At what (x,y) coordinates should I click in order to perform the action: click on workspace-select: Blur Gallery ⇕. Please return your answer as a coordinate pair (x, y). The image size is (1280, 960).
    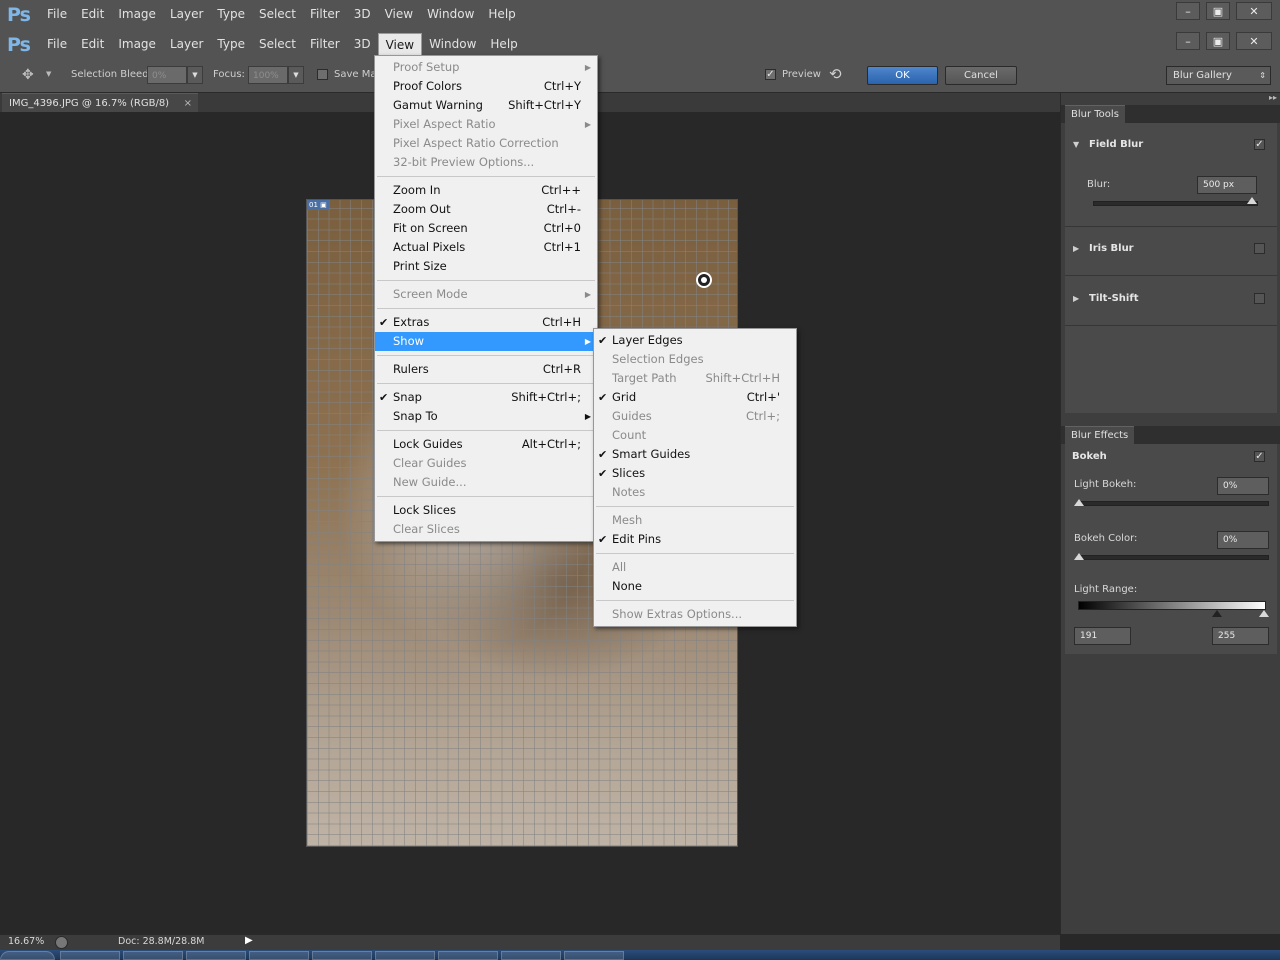
    Looking at the image, I should click on (1218, 75).